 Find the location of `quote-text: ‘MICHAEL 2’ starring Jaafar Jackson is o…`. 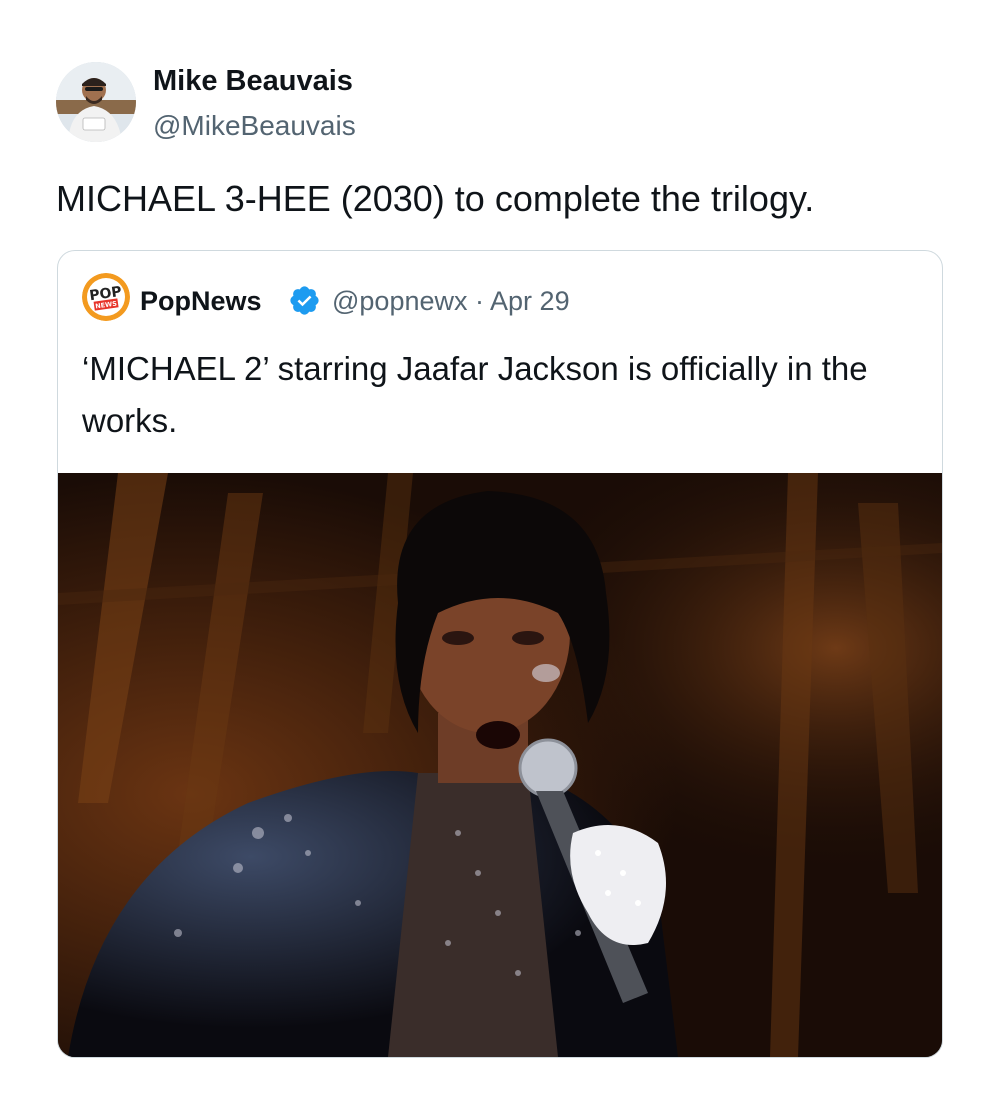

quote-text: ‘MICHAEL 2’ starring Jaafar Jackson is o… is located at coordinates (475, 394).